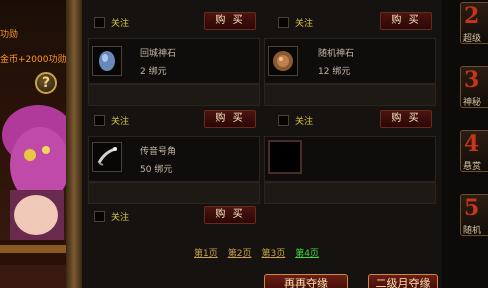 This screenshot has height=288, width=488. What do you see at coordinates (74, 144) in the screenshot?
I see `panel-frame` at bounding box center [74, 144].